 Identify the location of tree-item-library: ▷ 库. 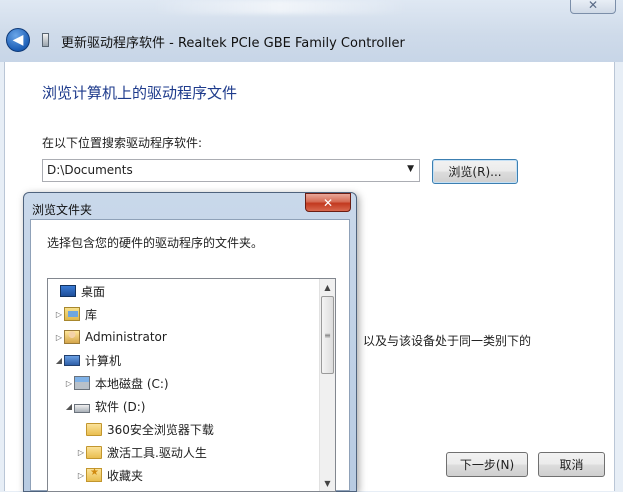
(75, 314).